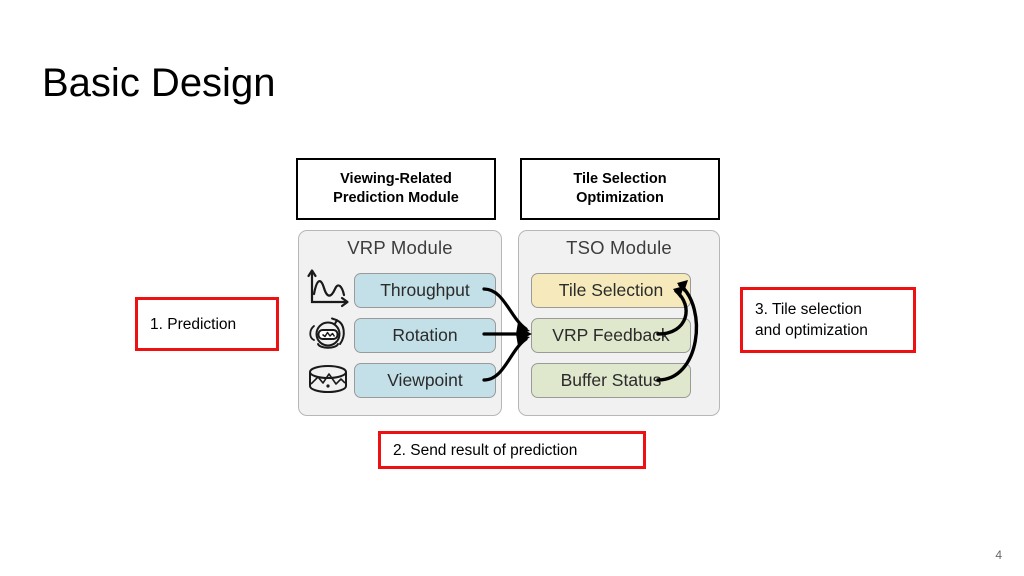 The image size is (1024, 576). What do you see at coordinates (396, 189) in the screenshot?
I see `caption-viewing-related-prediction-module: Viewing-Related Prediction Module` at bounding box center [396, 189].